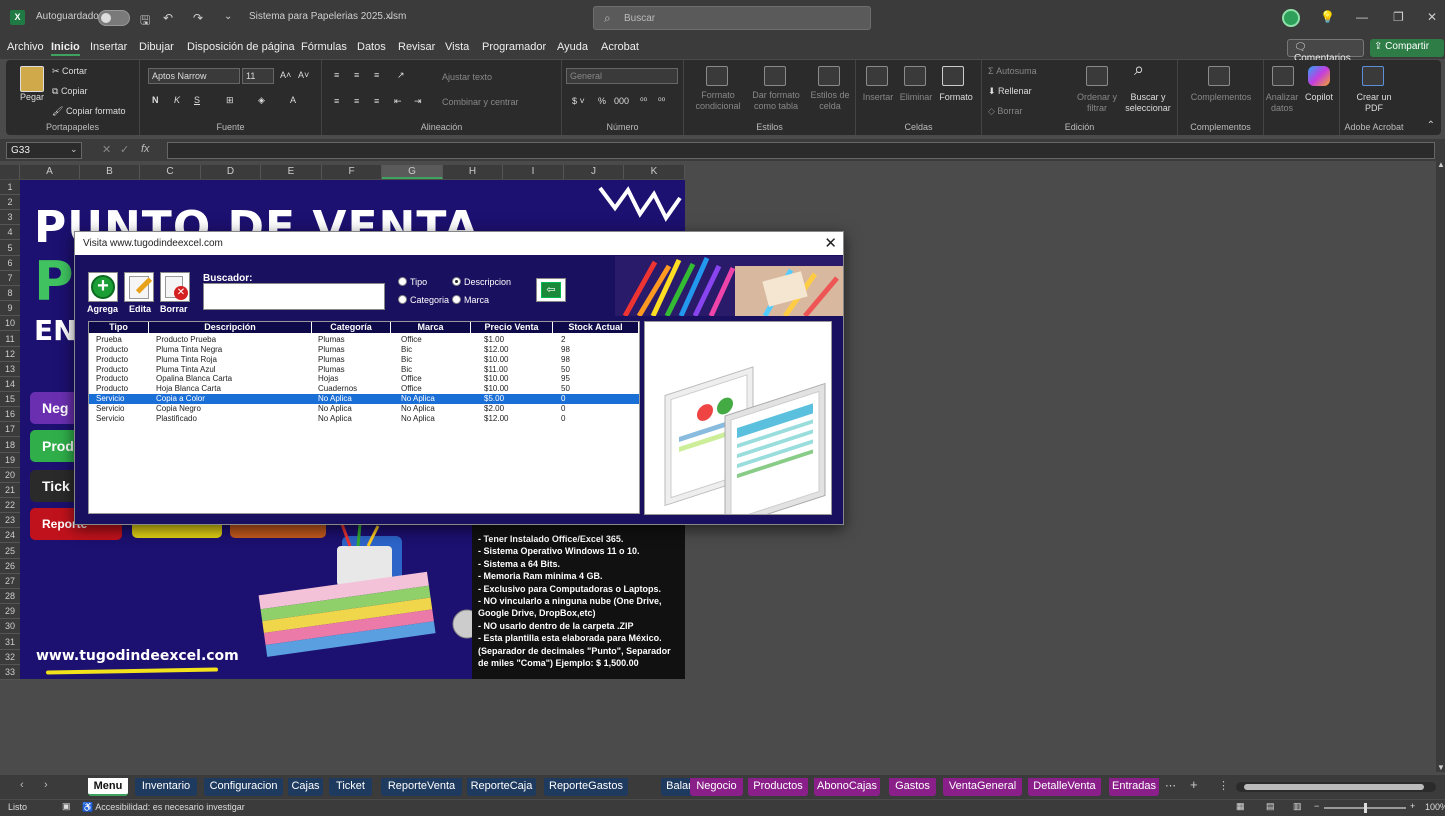 The image size is (1445, 816). I want to click on accessibility-status: ♿ Accesibilidad: es necesario investigar, so click(163, 807).